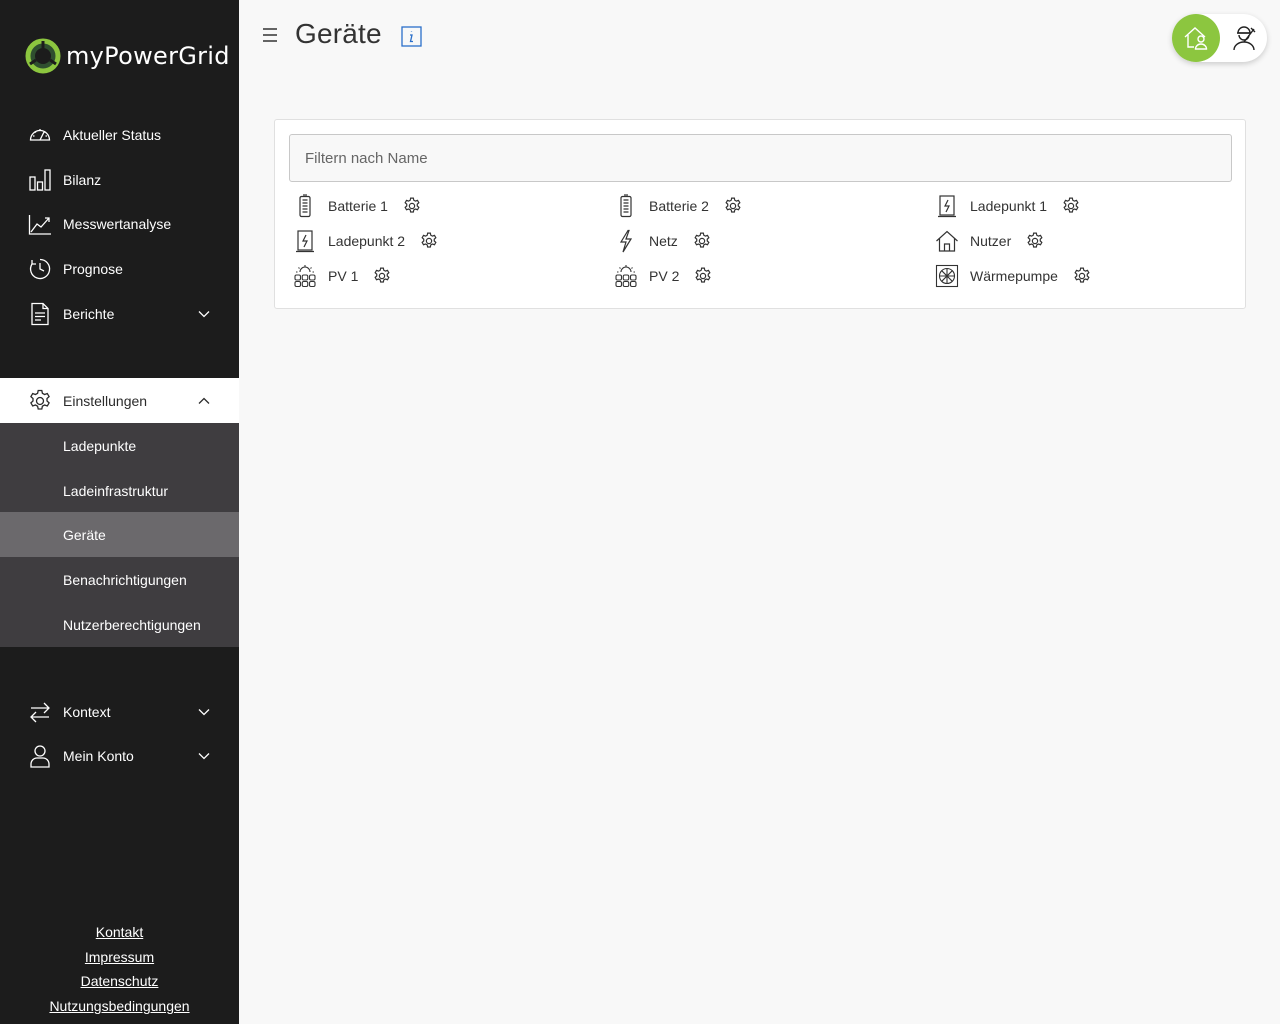 Image resolution: width=1280 pixels, height=1024 pixels. Describe the element at coordinates (357, 206) in the screenshot. I see `device-item: Batterie 1` at that location.